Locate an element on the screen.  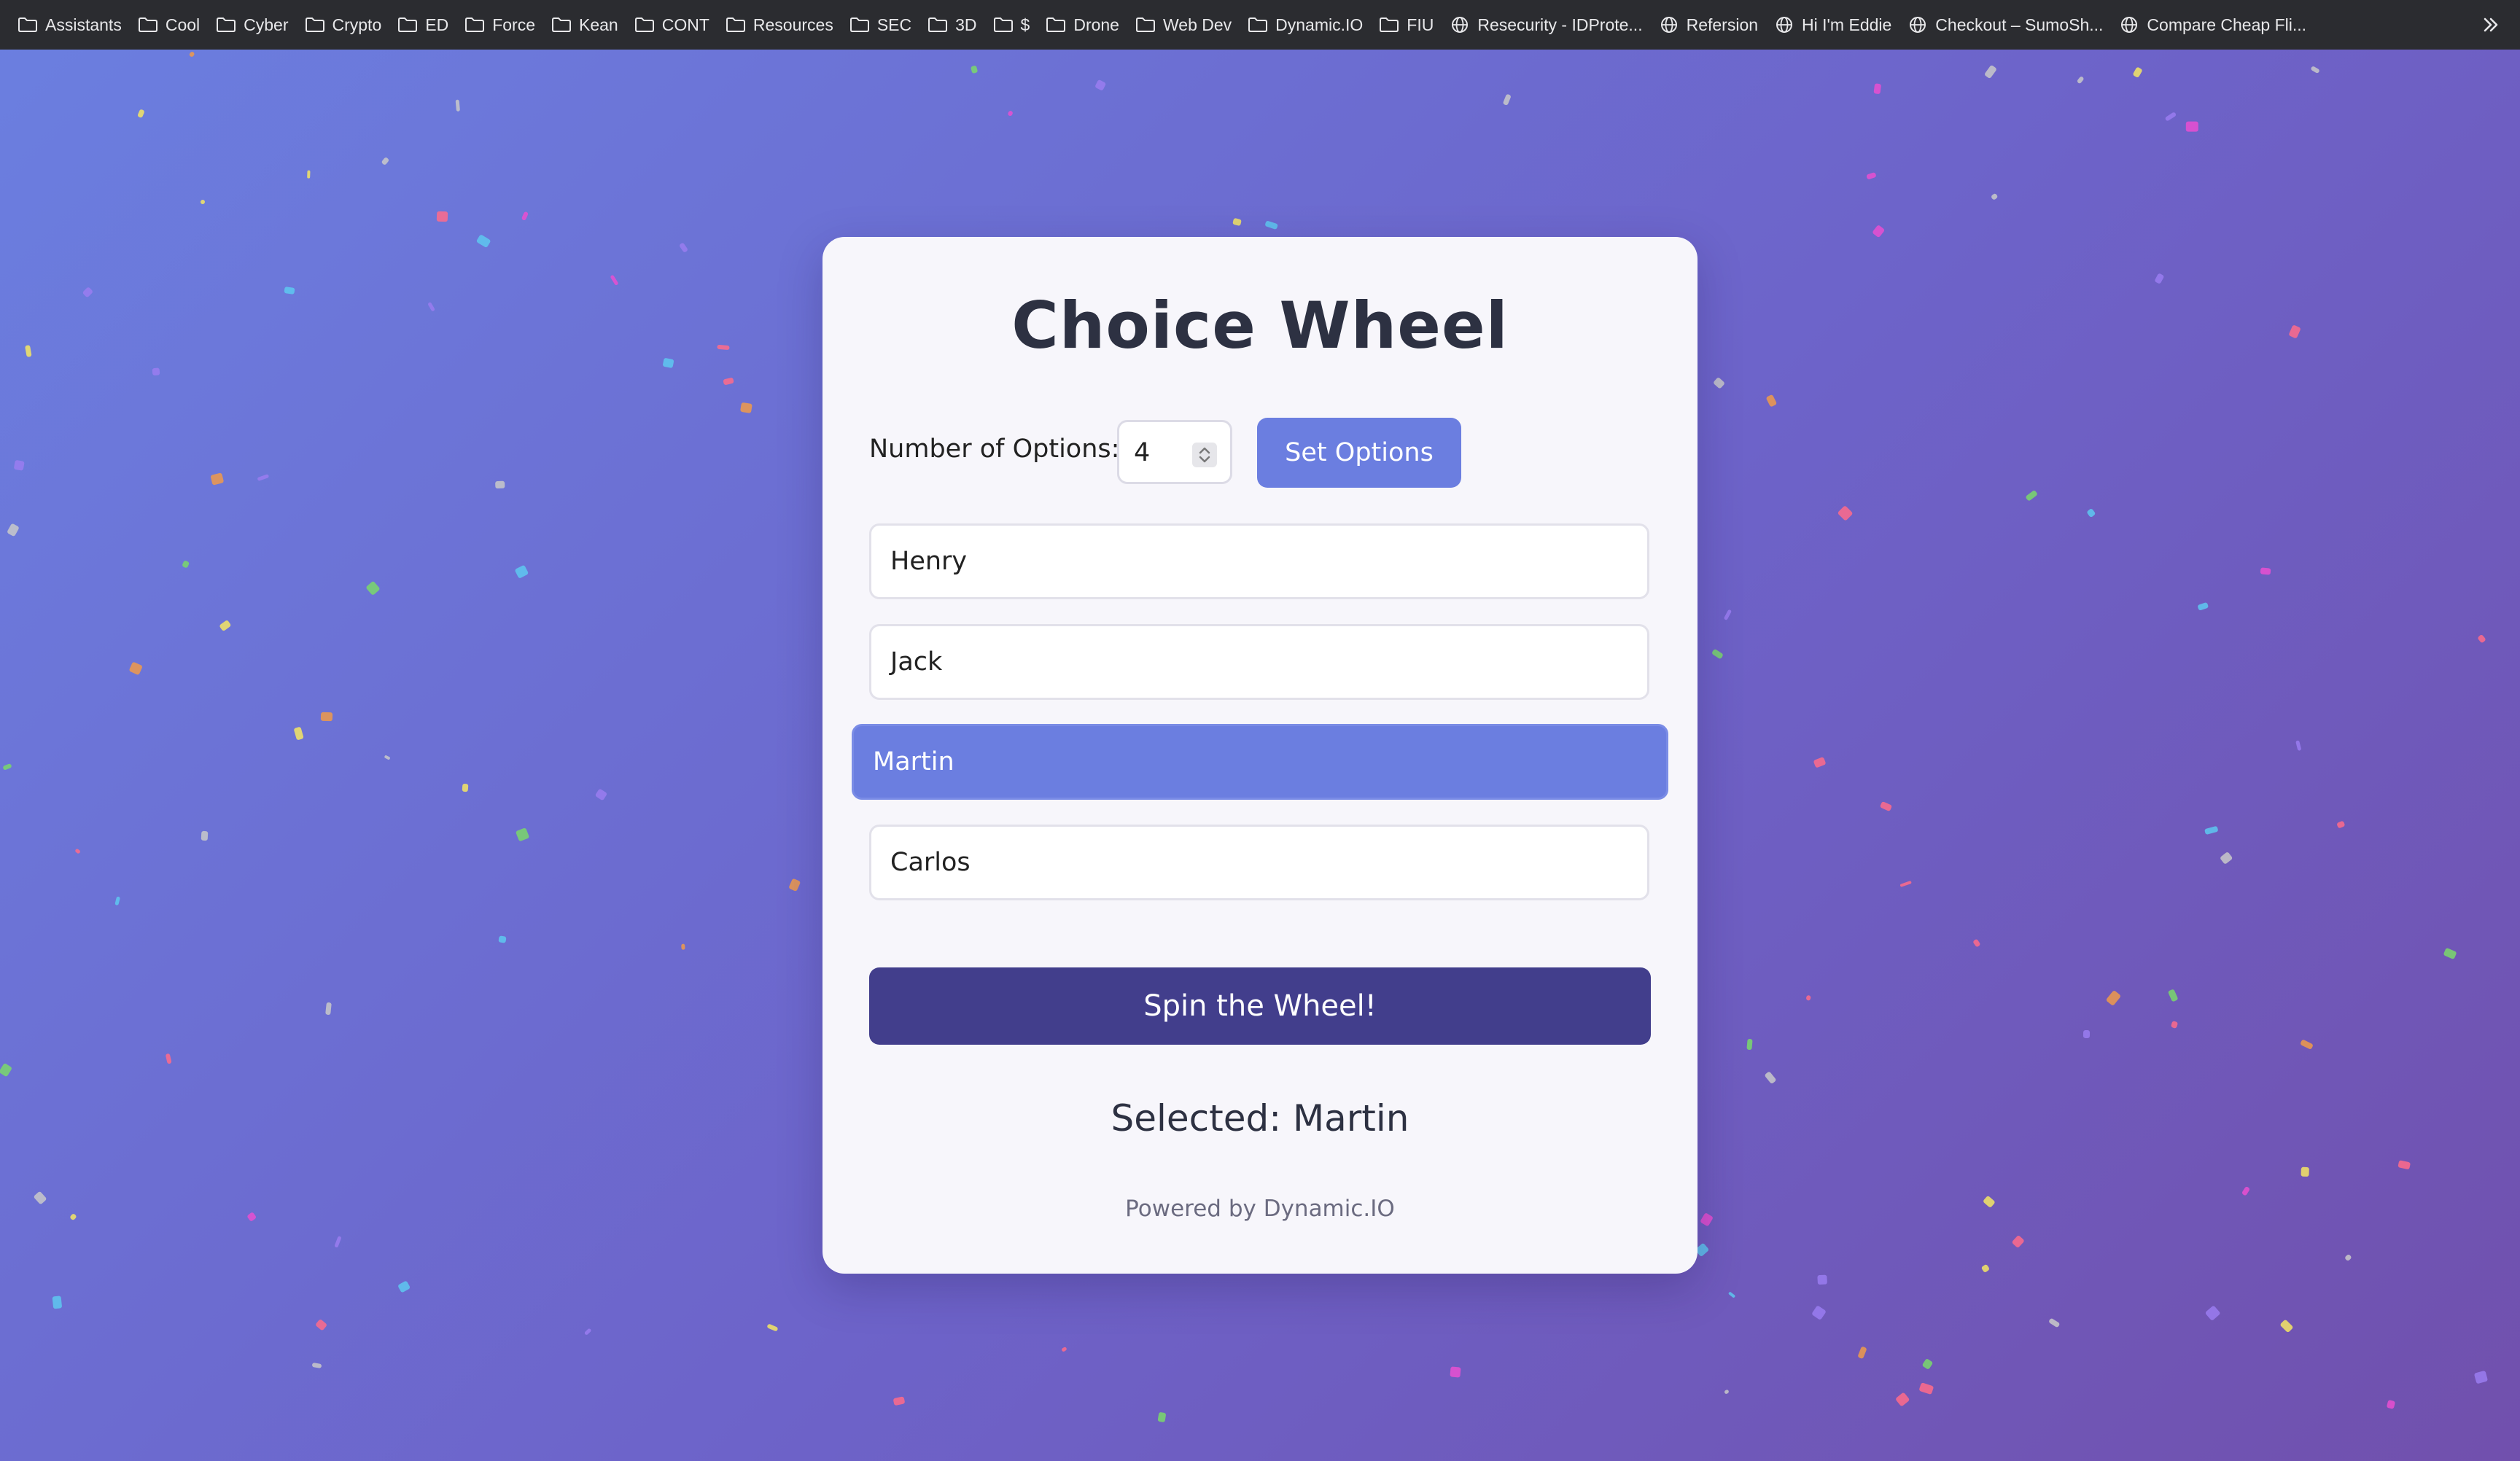
option-input-selected: Martin is located at coordinates (1260, 762).